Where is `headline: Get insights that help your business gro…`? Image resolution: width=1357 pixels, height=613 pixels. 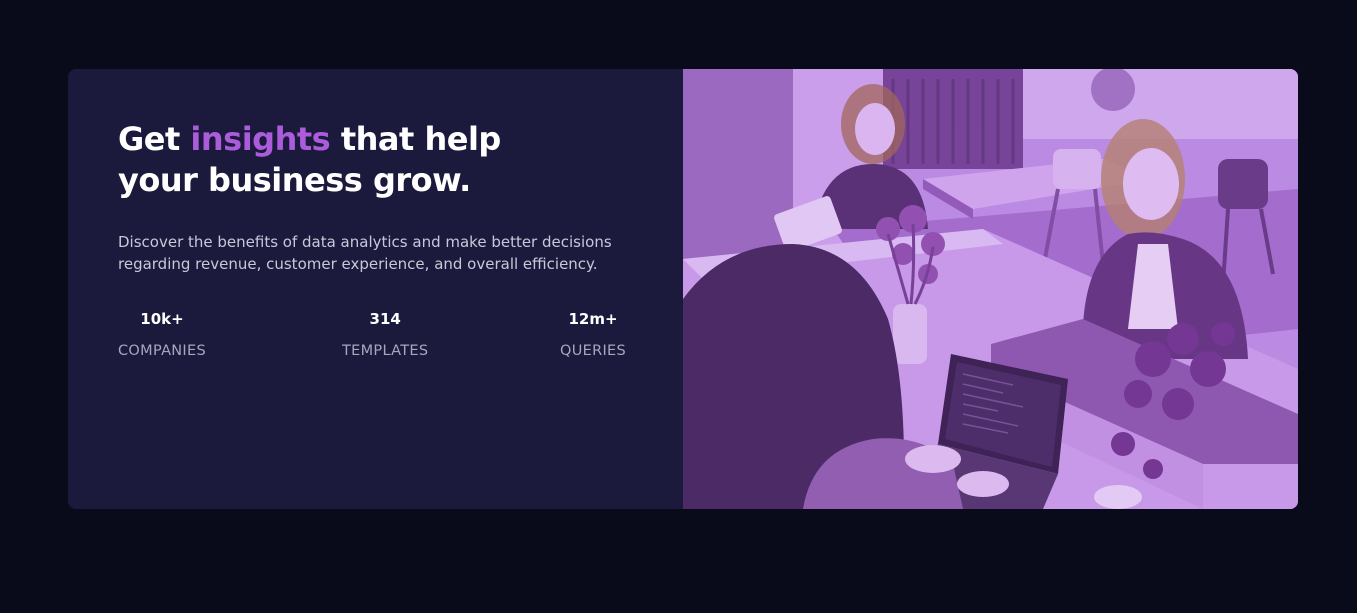
headline: Get insights that help your business gro… is located at coordinates (353, 160).